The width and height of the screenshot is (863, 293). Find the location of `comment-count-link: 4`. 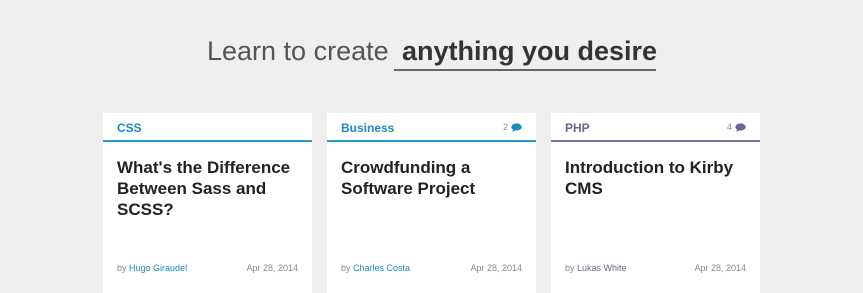

comment-count-link: 4 is located at coordinates (736, 127).